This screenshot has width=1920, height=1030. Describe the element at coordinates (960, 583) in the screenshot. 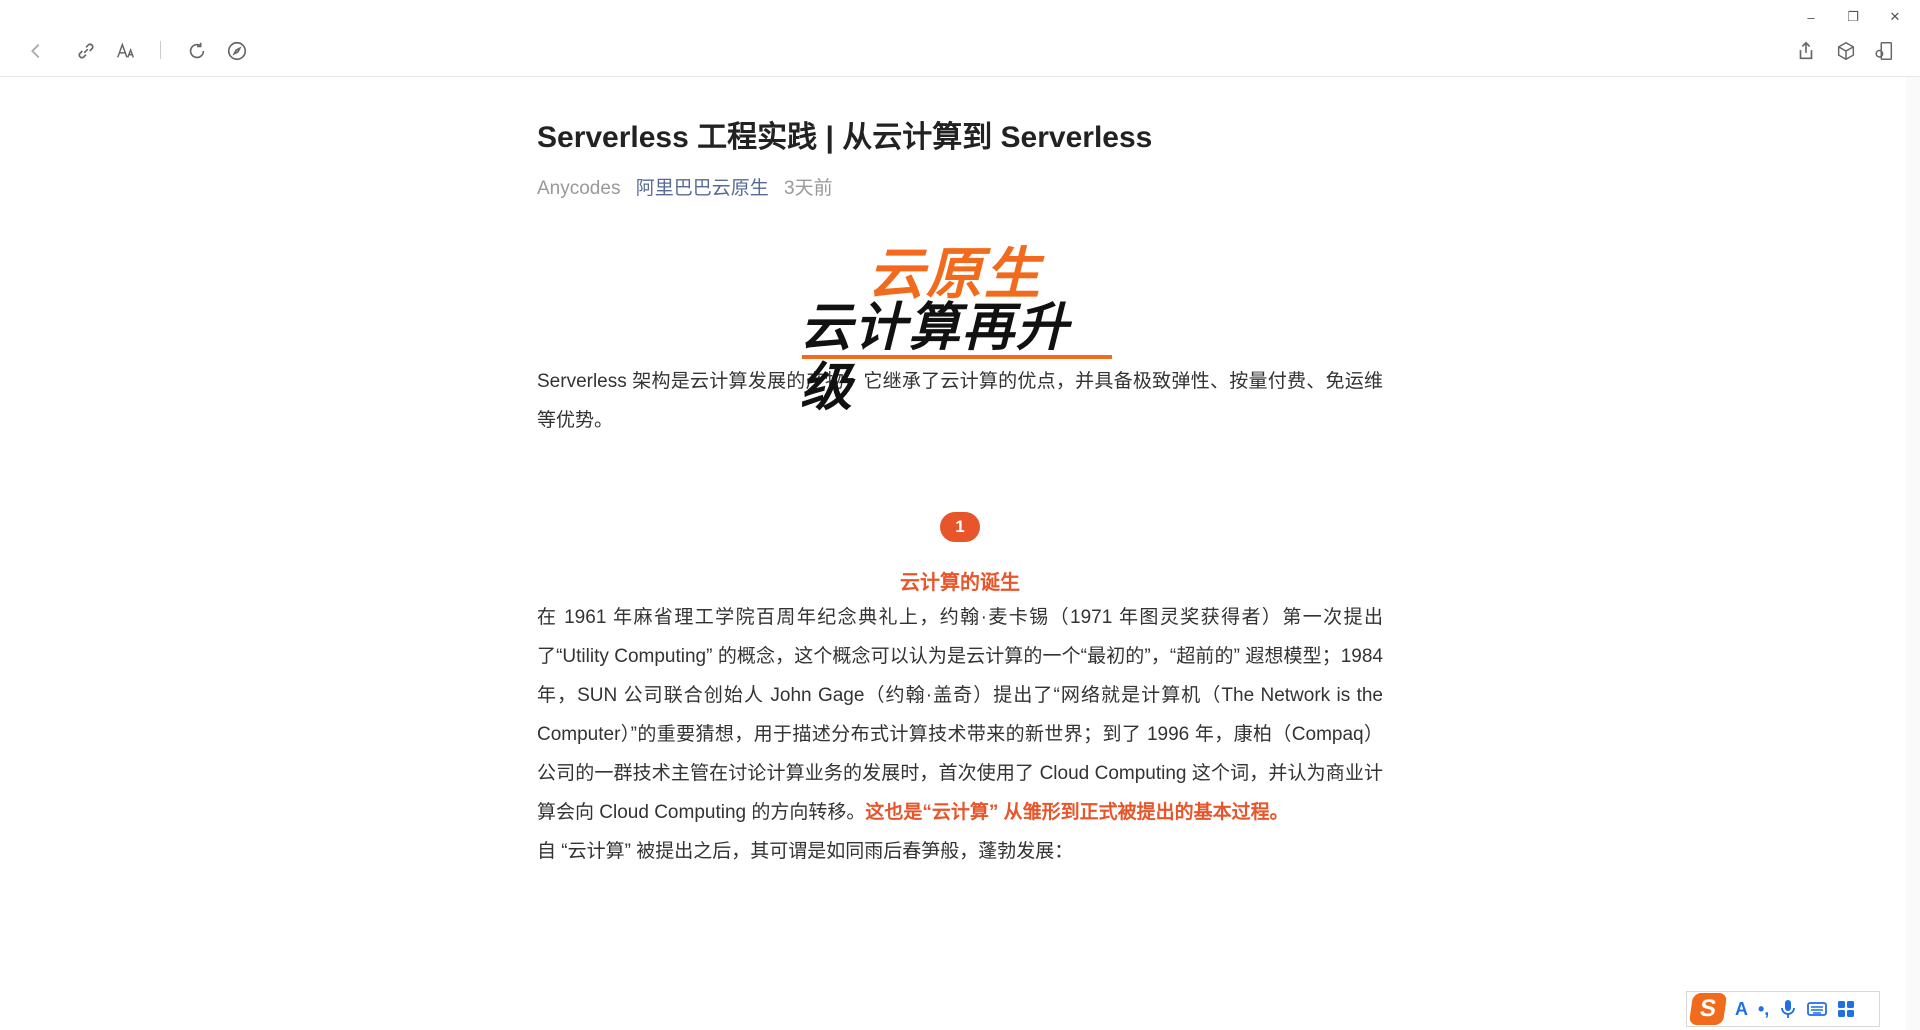

I see `section-title: 云计算的诞生` at that location.